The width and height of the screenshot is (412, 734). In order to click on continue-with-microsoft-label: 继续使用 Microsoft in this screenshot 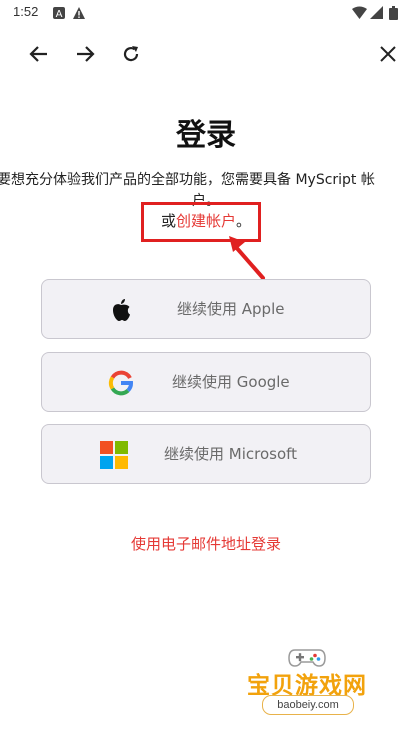, I will do `click(231, 454)`.